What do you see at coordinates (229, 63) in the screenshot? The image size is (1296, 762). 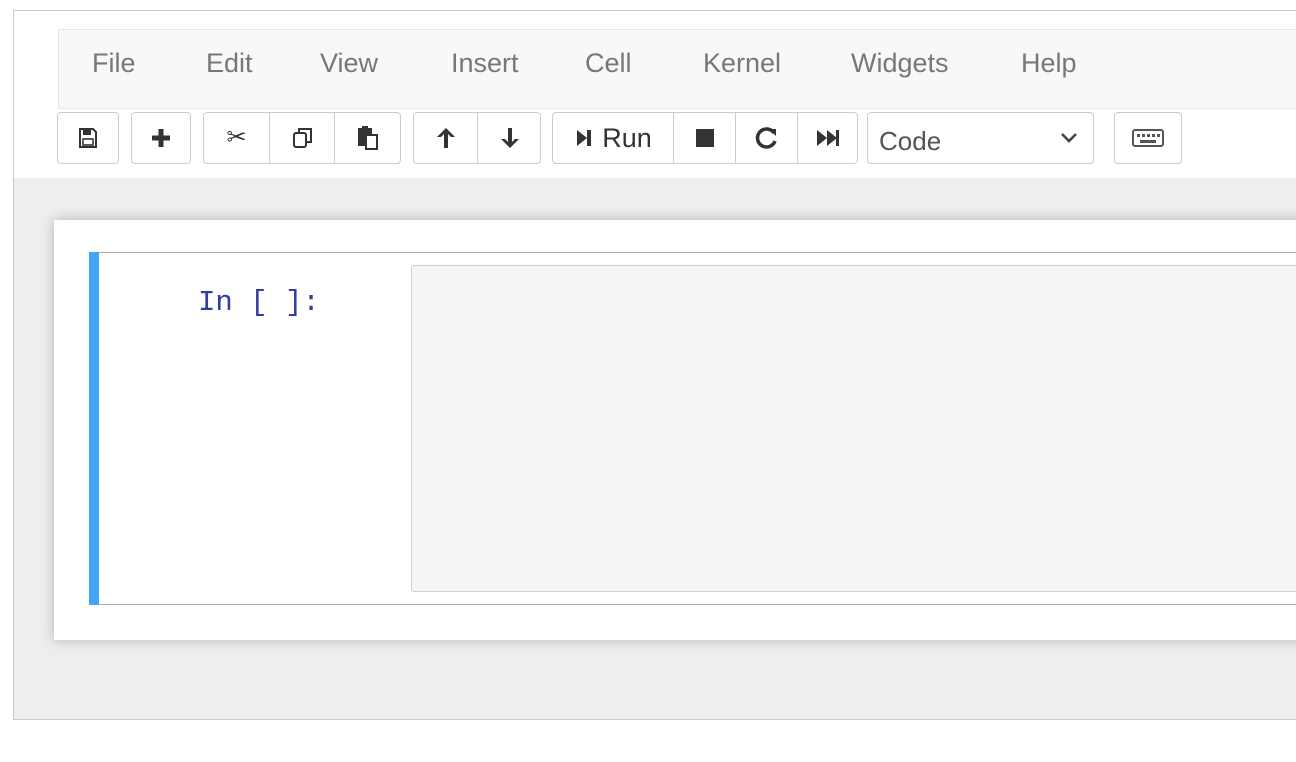 I see `menu-edit: Edit` at bounding box center [229, 63].